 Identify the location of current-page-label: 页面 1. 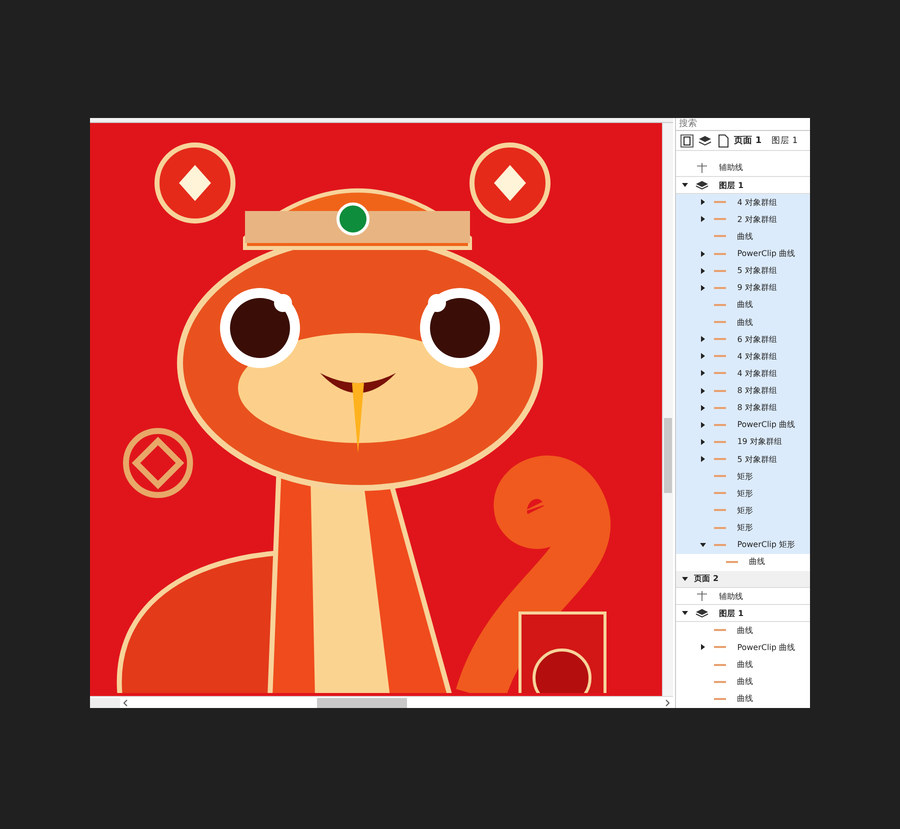
(748, 141).